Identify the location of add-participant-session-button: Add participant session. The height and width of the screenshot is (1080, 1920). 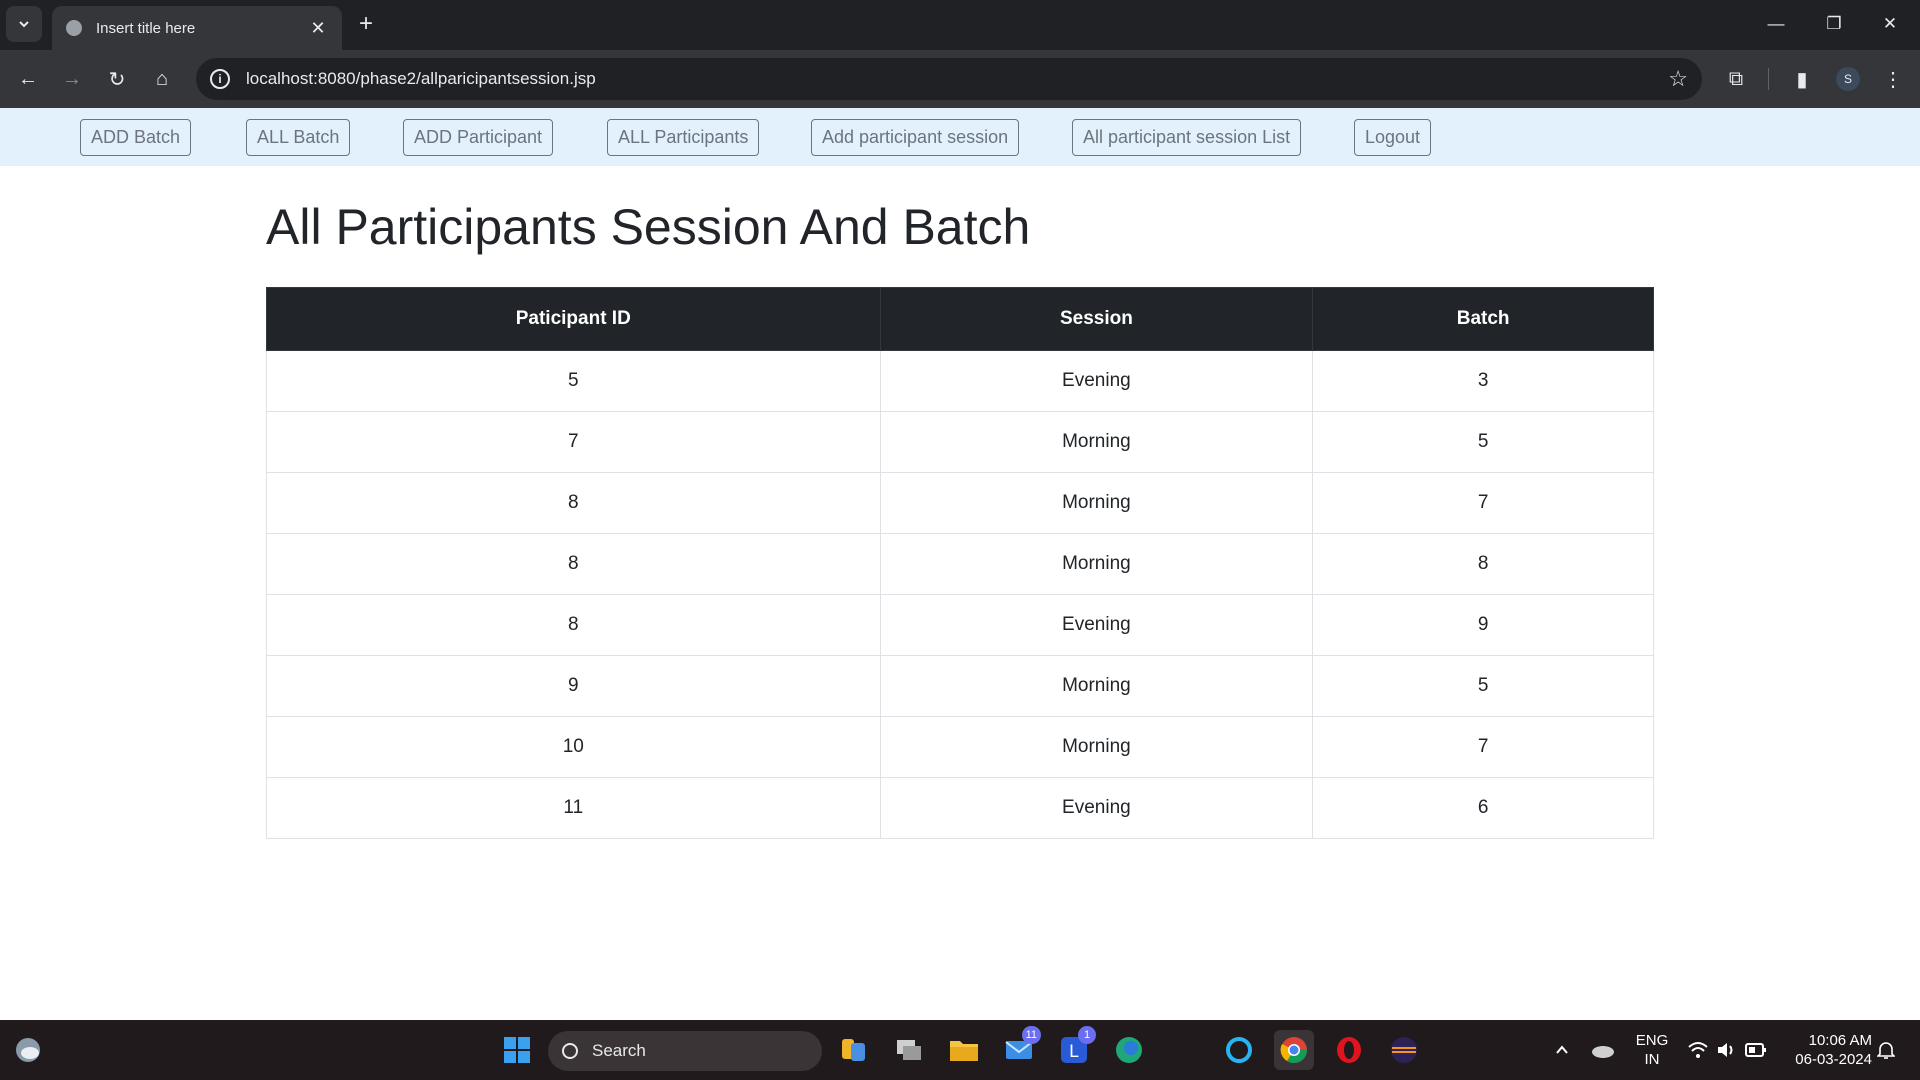
(915, 137).